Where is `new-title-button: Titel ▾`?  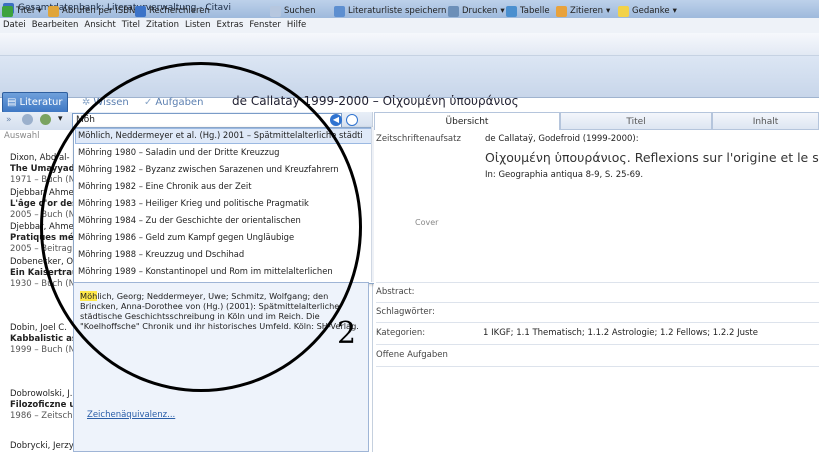 new-title-button: Titel ▾ is located at coordinates (22, 11).